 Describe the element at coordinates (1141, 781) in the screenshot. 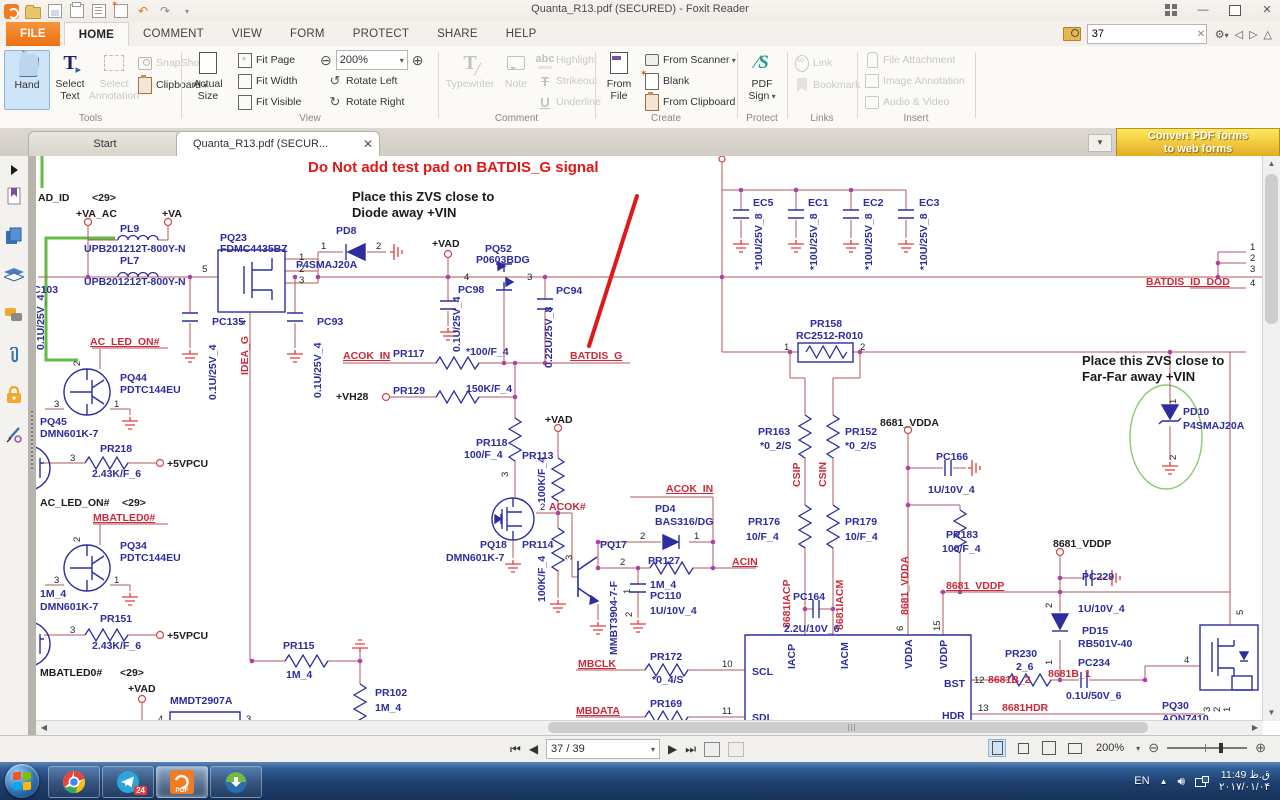

I see `language-indicator: EN` at that location.